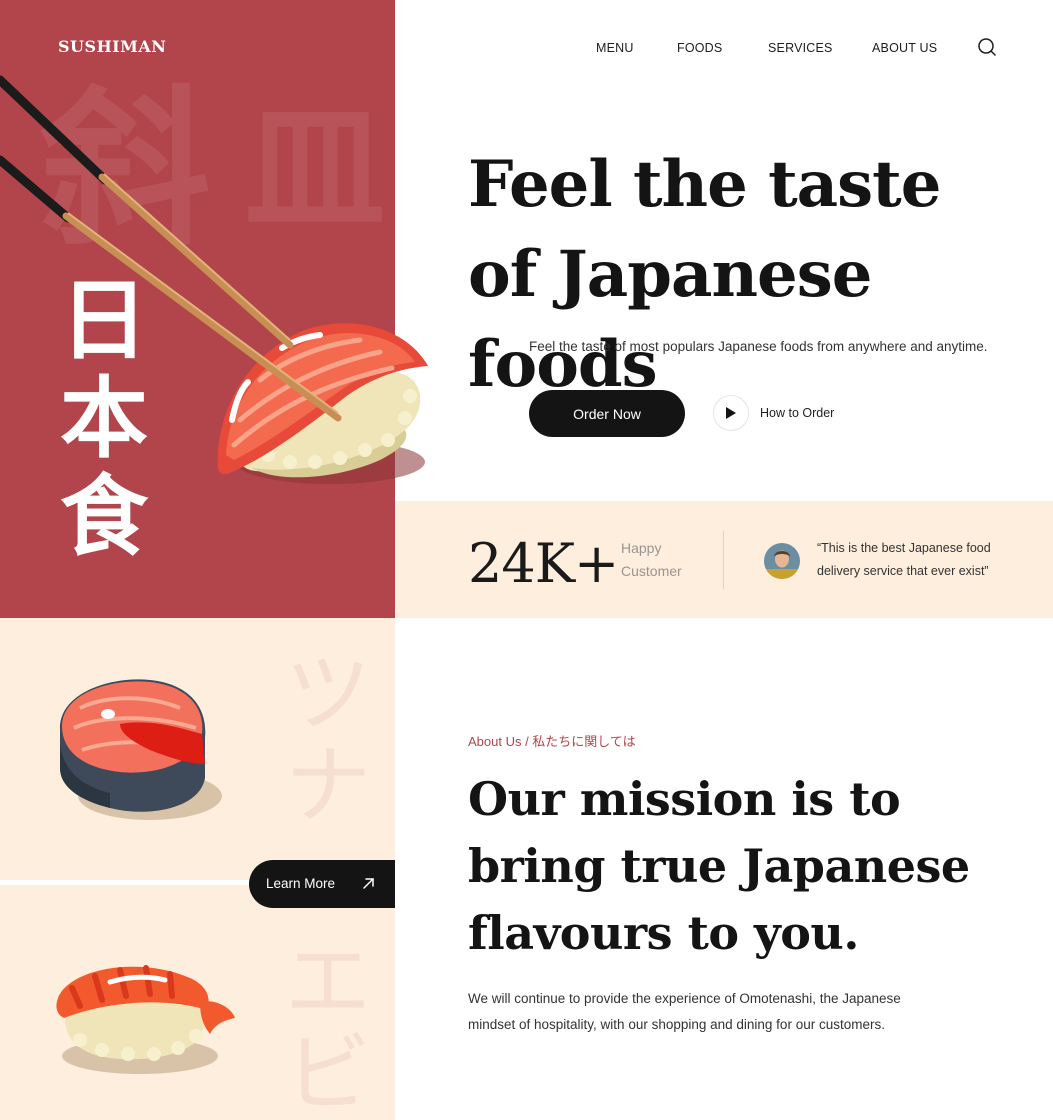 The width and height of the screenshot is (1053, 1120). Describe the element at coordinates (125, 170) in the screenshot. I see `background-kanji-decoration: 斜` at that location.